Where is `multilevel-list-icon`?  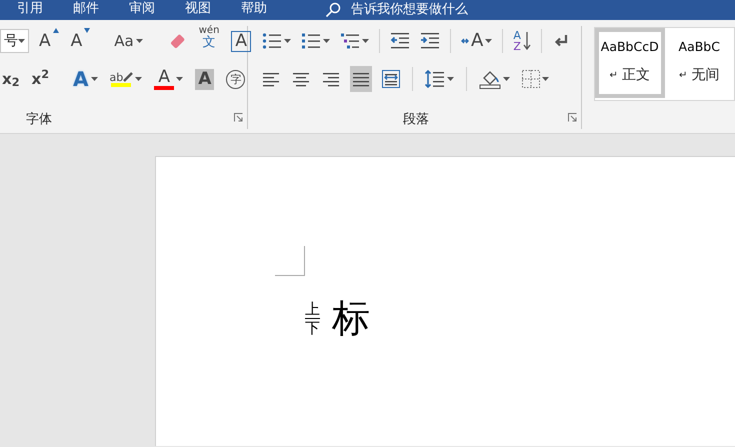 multilevel-list-icon is located at coordinates (350, 41).